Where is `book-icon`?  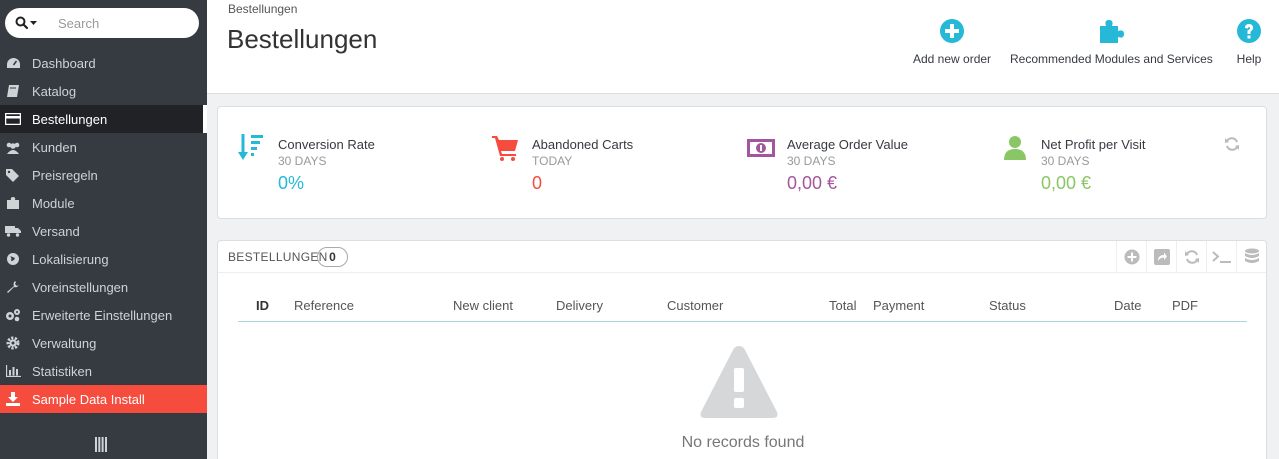
book-icon is located at coordinates (13, 91).